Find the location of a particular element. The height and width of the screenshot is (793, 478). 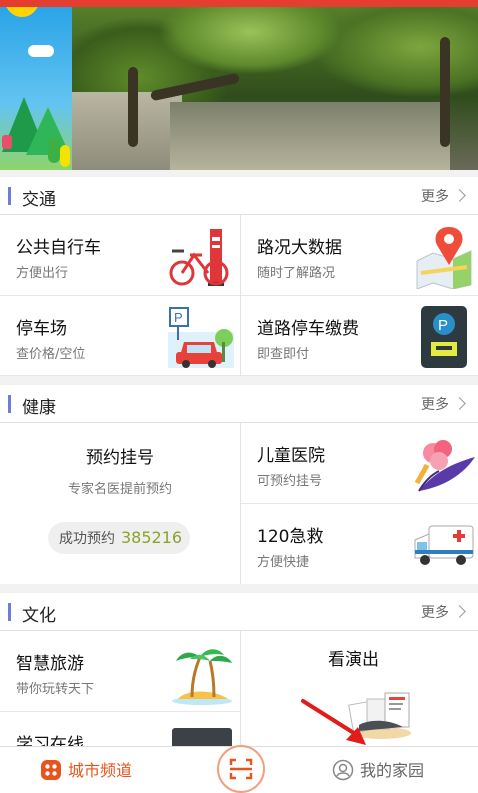

tile-subtitle: 查价格/空位 is located at coordinates (51, 354).